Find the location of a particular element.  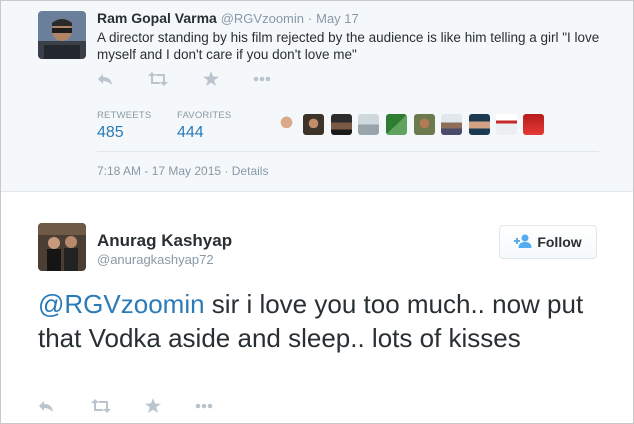

follow-label: Follow is located at coordinates (559, 242).